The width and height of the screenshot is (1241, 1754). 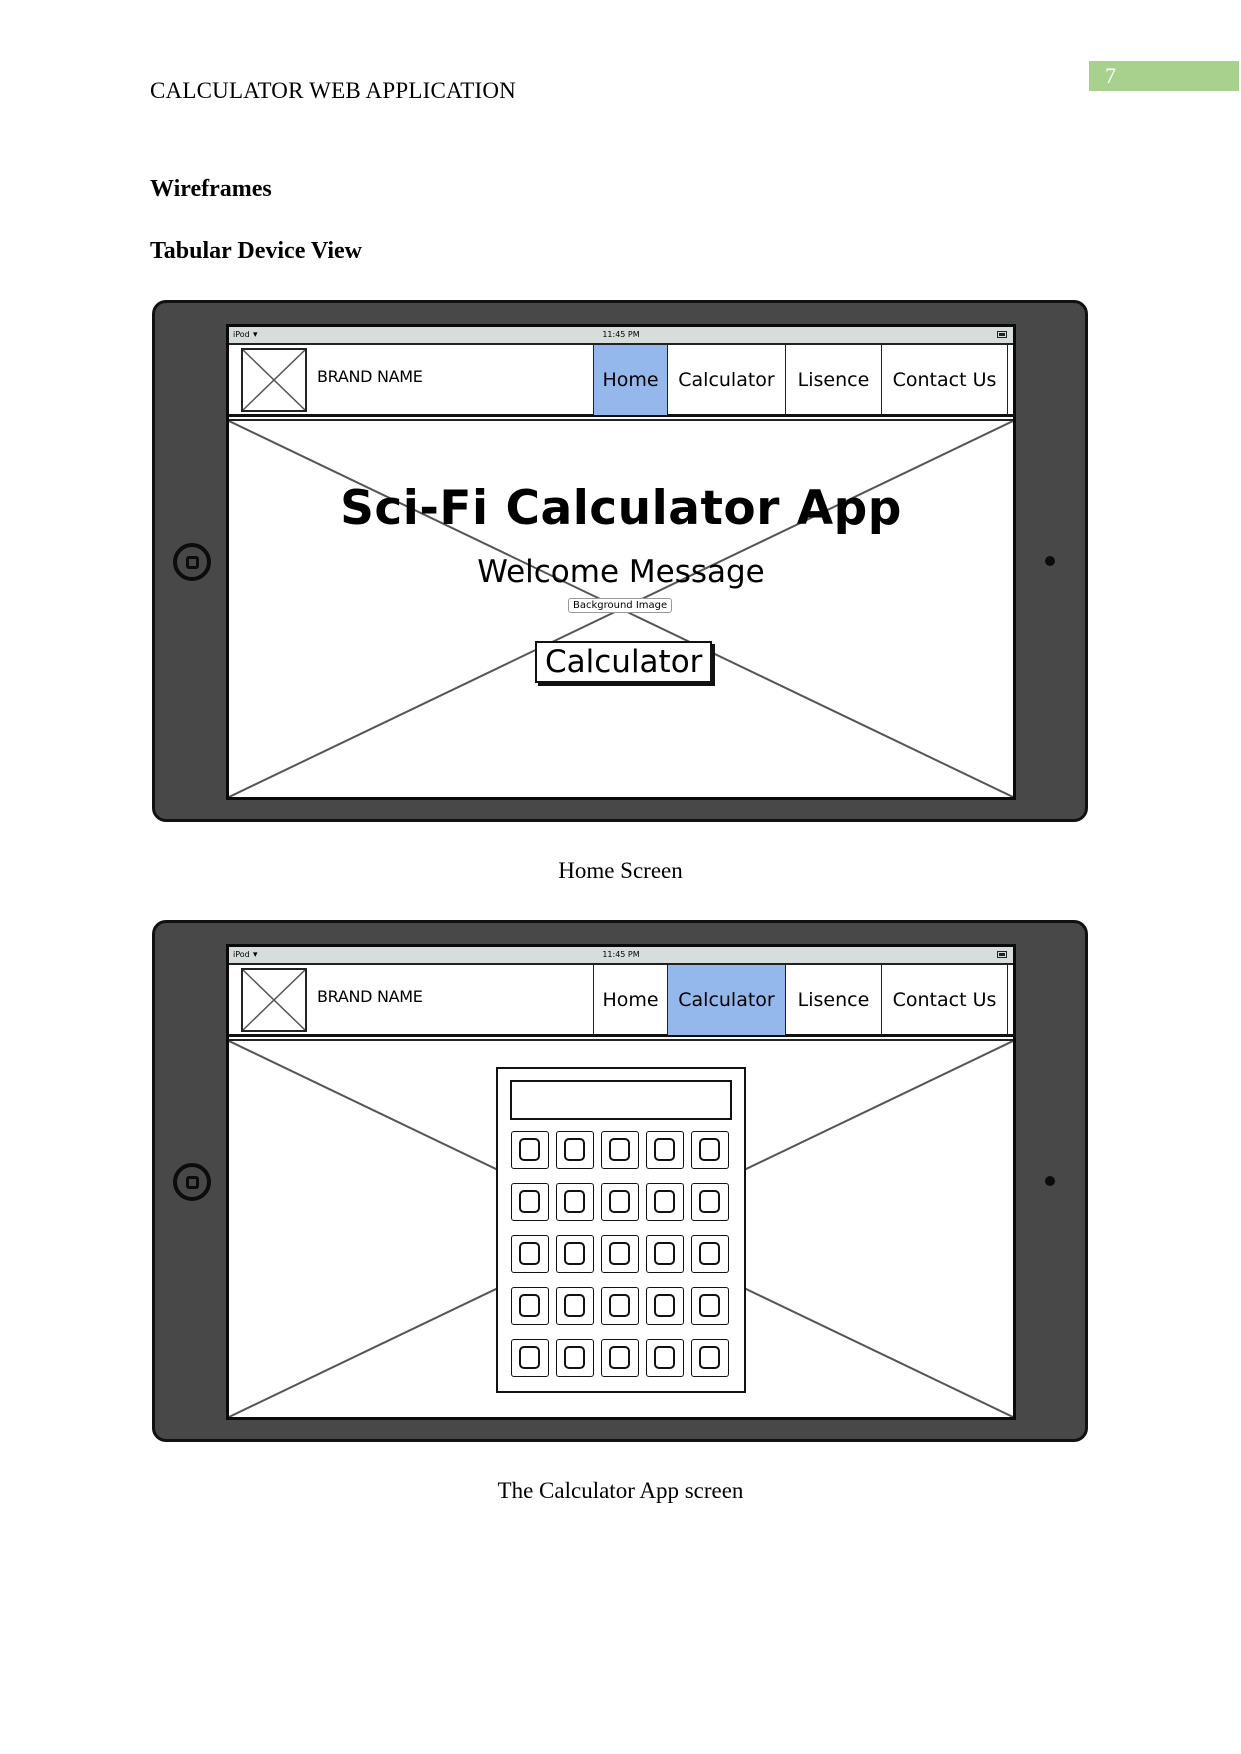 I want to click on calculator-display, so click(x=621, y=1100).